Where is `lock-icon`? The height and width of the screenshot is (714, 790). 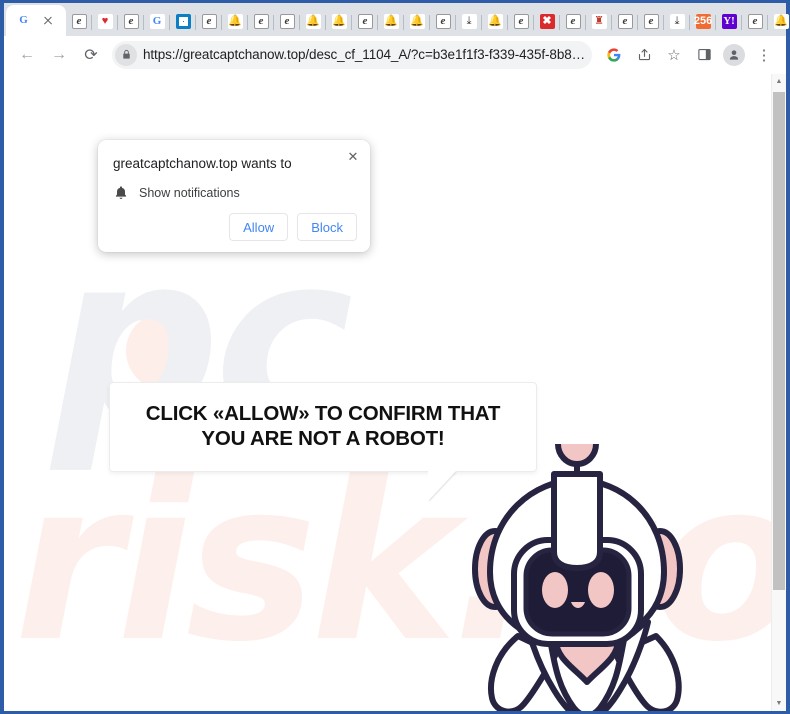 lock-icon is located at coordinates (126, 54).